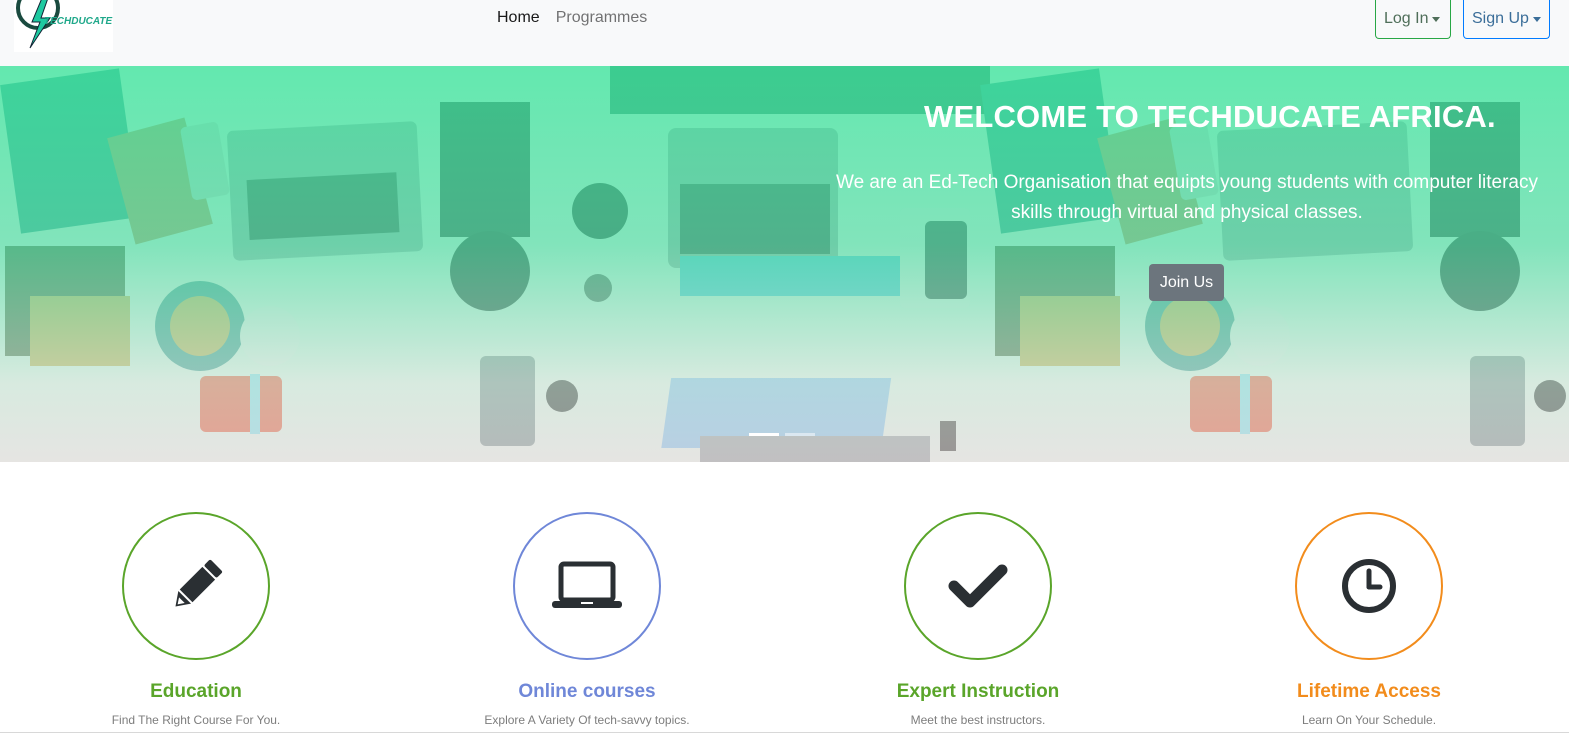 This screenshot has height=742, width=1586. What do you see at coordinates (518, 18) in the screenshot?
I see `nav-home: Home` at bounding box center [518, 18].